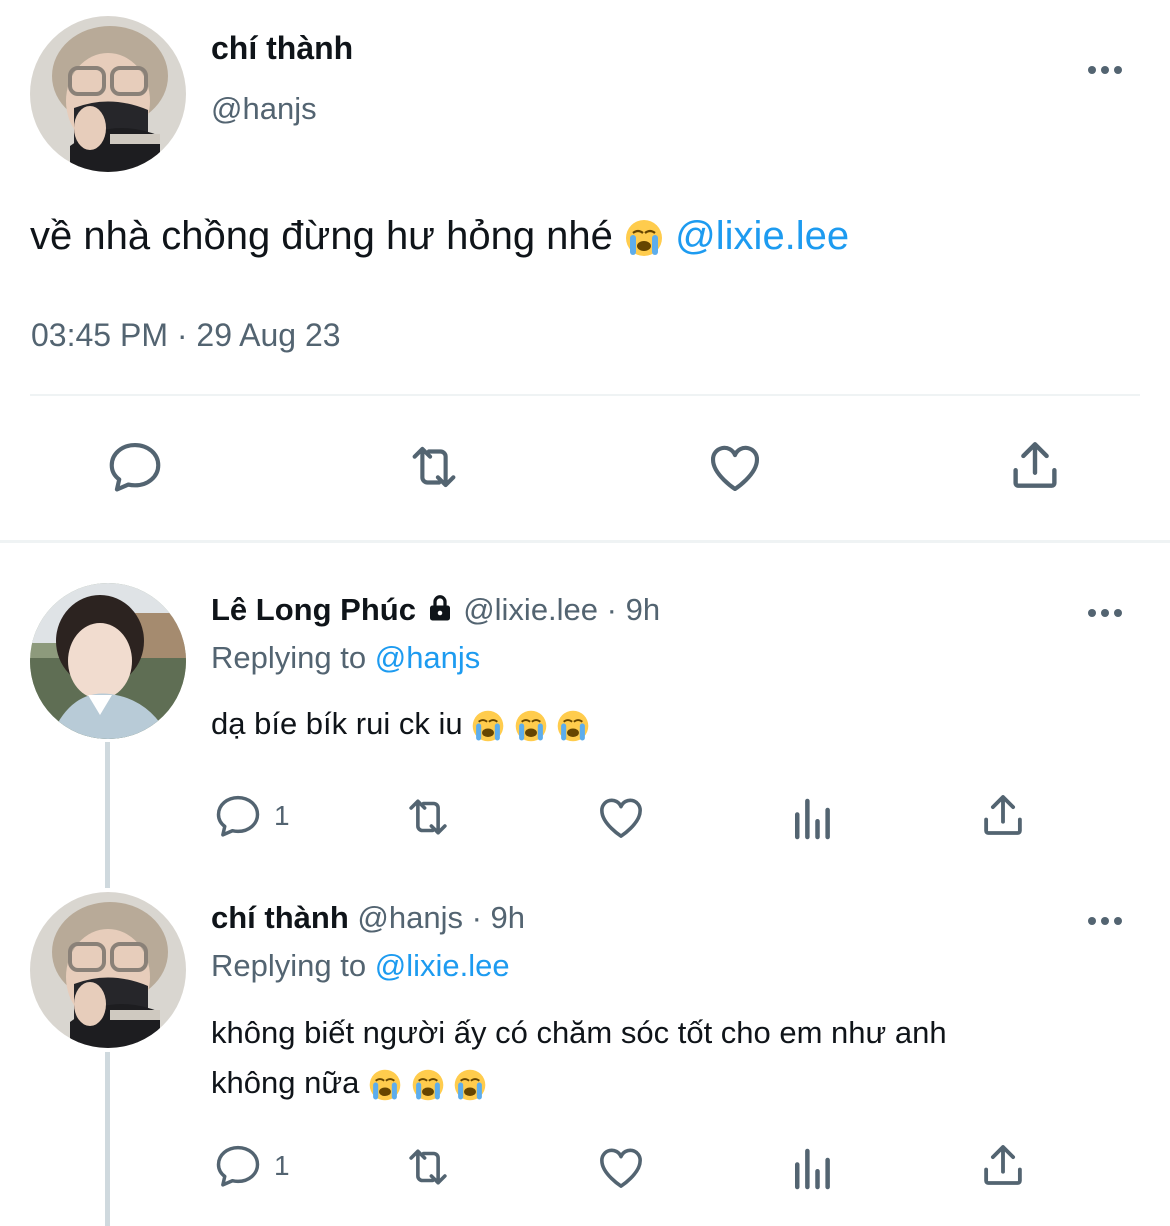 Image resolution: width=1170 pixels, height=1226 pixels. What do you see at coordinates (585, 395) in the screenshot?
I see `divider` at bounding box center [585, 395].